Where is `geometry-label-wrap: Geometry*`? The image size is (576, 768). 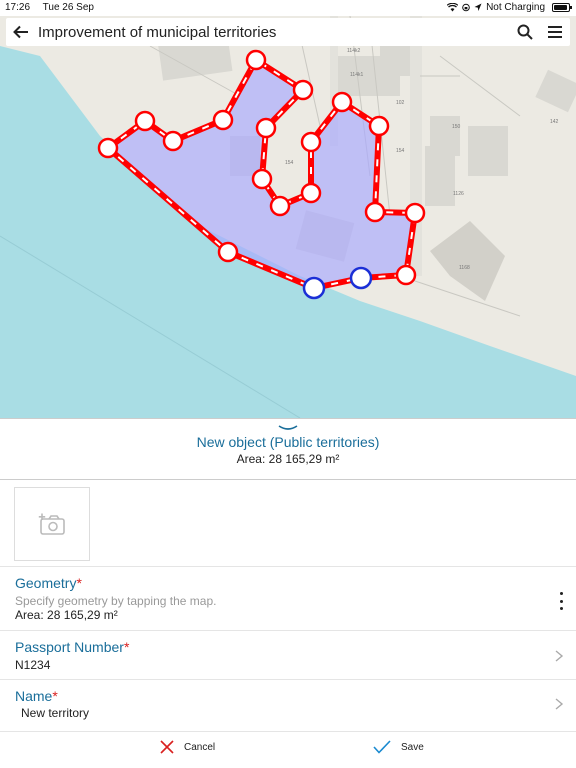
geometry-label-wrap: Geometry* is located at coordinates (48, 583).